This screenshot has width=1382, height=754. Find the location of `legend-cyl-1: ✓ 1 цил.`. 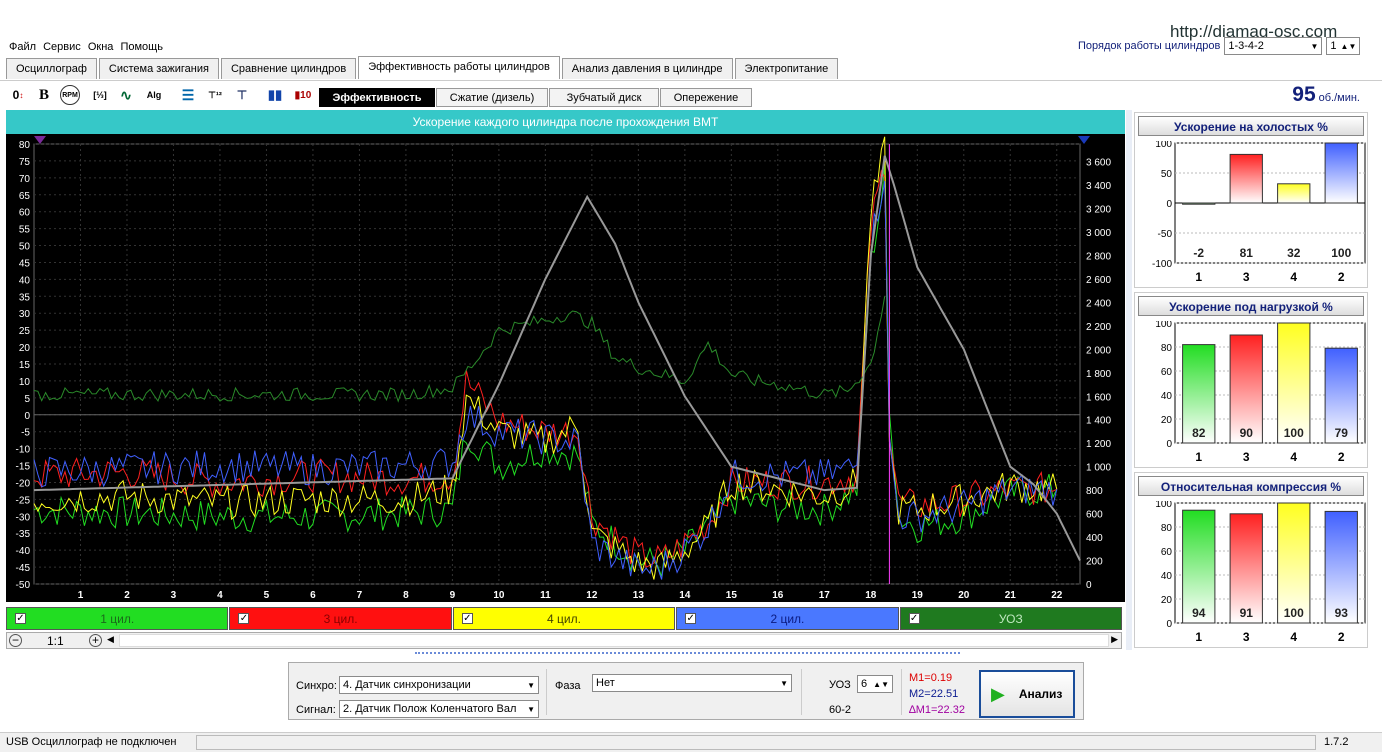

legend-cyl-1: ✓ 1 цил. is located at coordinates (117, 618).